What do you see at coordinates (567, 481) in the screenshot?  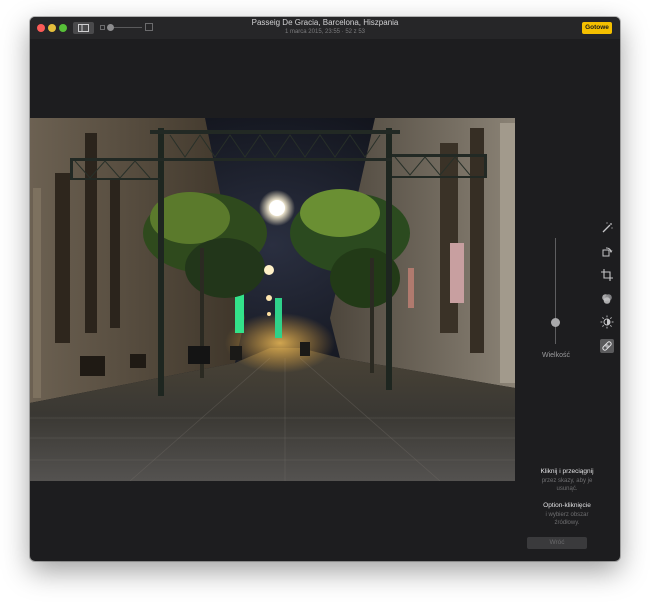 I see `hint-click-drag-line1: przez skazy, aby je` at bounding box center [567, 481].